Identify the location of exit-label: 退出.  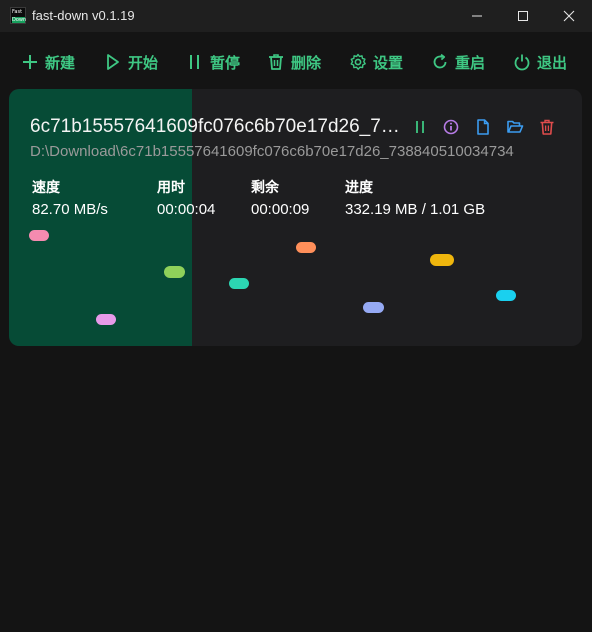
(552, 62).